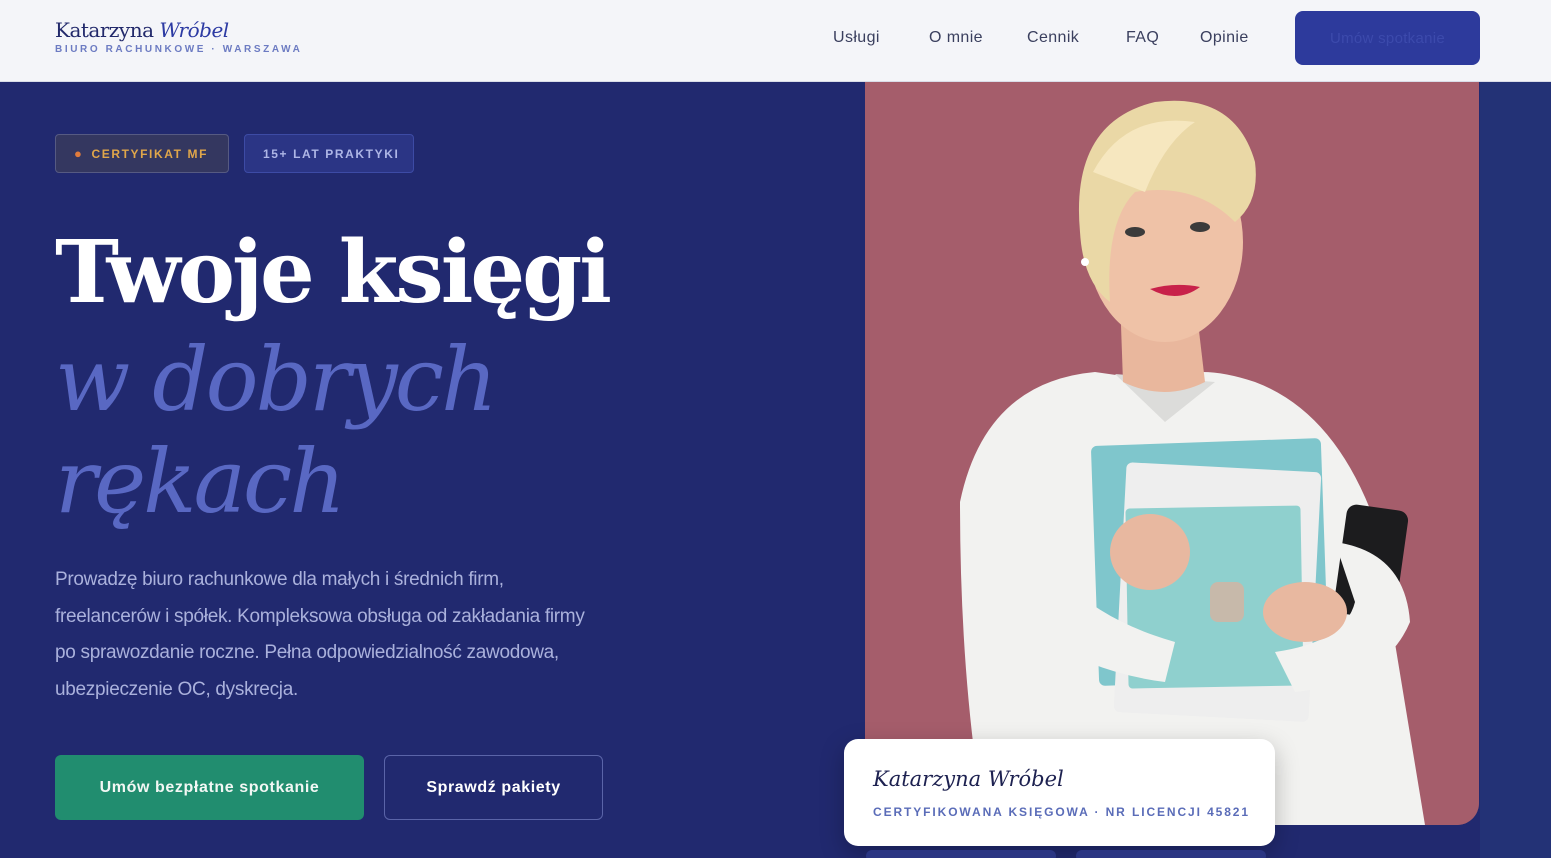 The height and width of the screenshot is (858, 1551). I want to click on brand-last-name: Wróbel, so click(194, 30).